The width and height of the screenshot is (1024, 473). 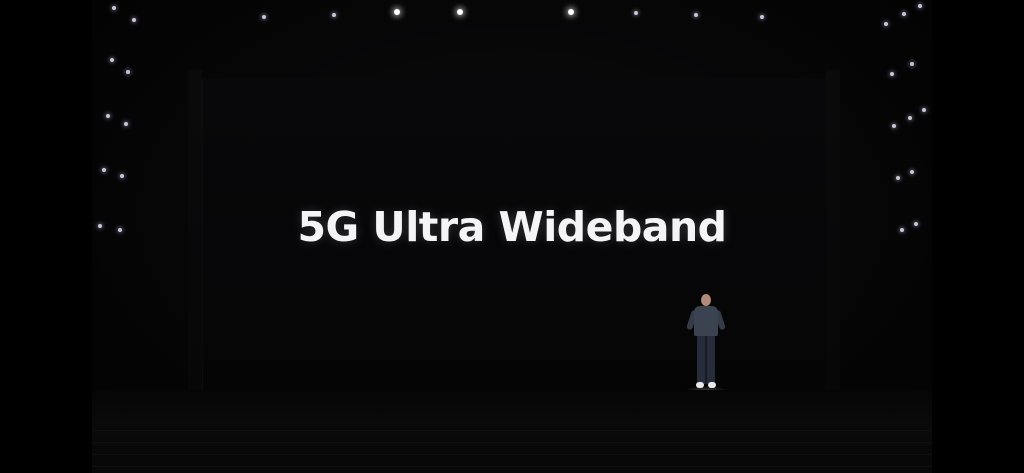 I want to click on presenter-figure, so click(x=706, y=346).